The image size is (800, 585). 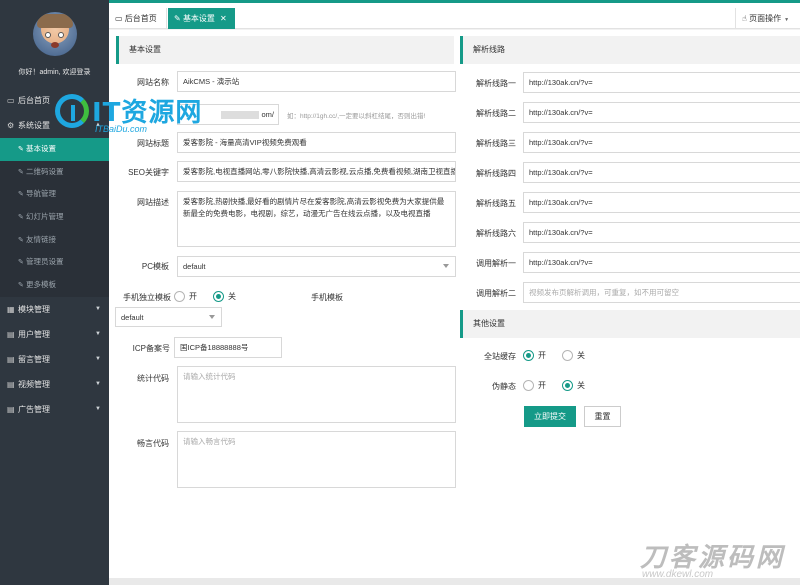 I want to click on chevron-down-icon, so click(x=212, y=317).